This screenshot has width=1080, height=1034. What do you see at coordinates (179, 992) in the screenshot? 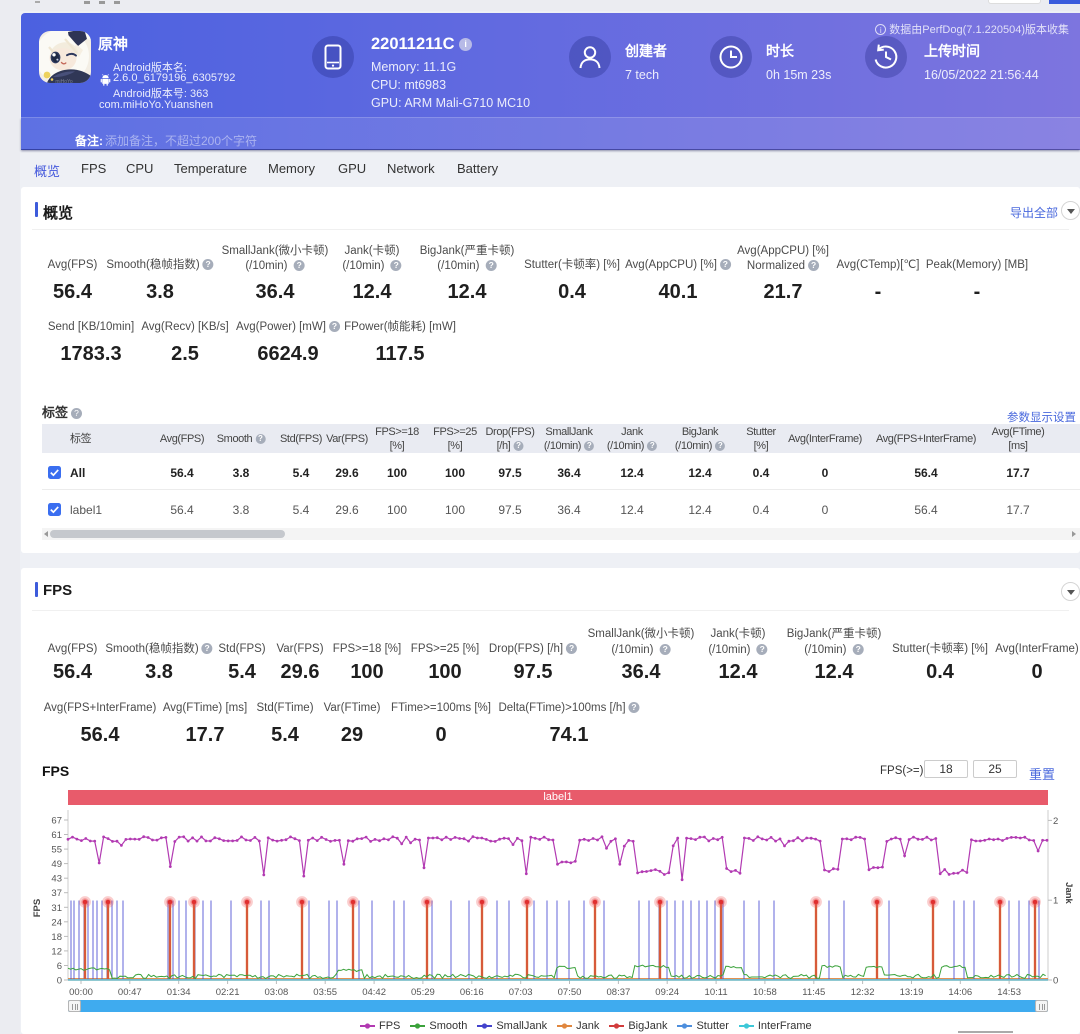
I see `svg-text: 01:34` at bounding box center [179, 992].